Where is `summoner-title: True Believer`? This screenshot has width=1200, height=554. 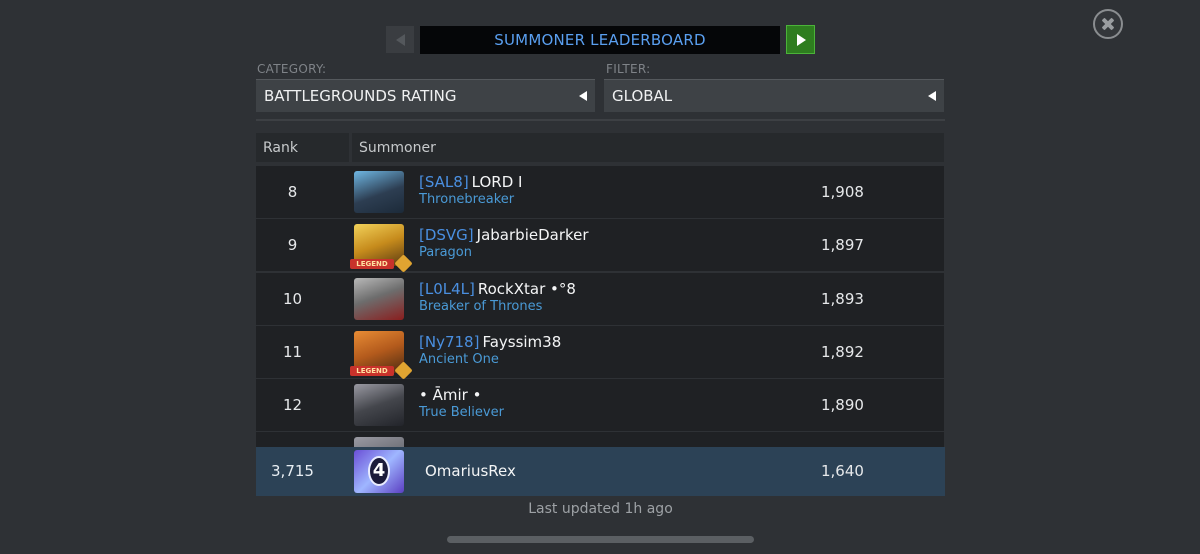
summoner-title: True Believer is located at coordinates (461, 412).